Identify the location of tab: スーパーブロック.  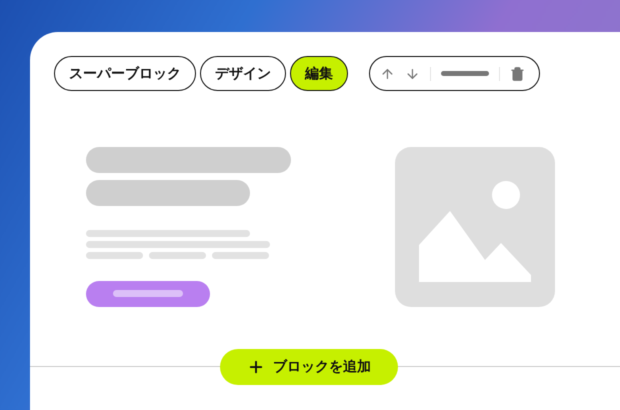
(125, 73).